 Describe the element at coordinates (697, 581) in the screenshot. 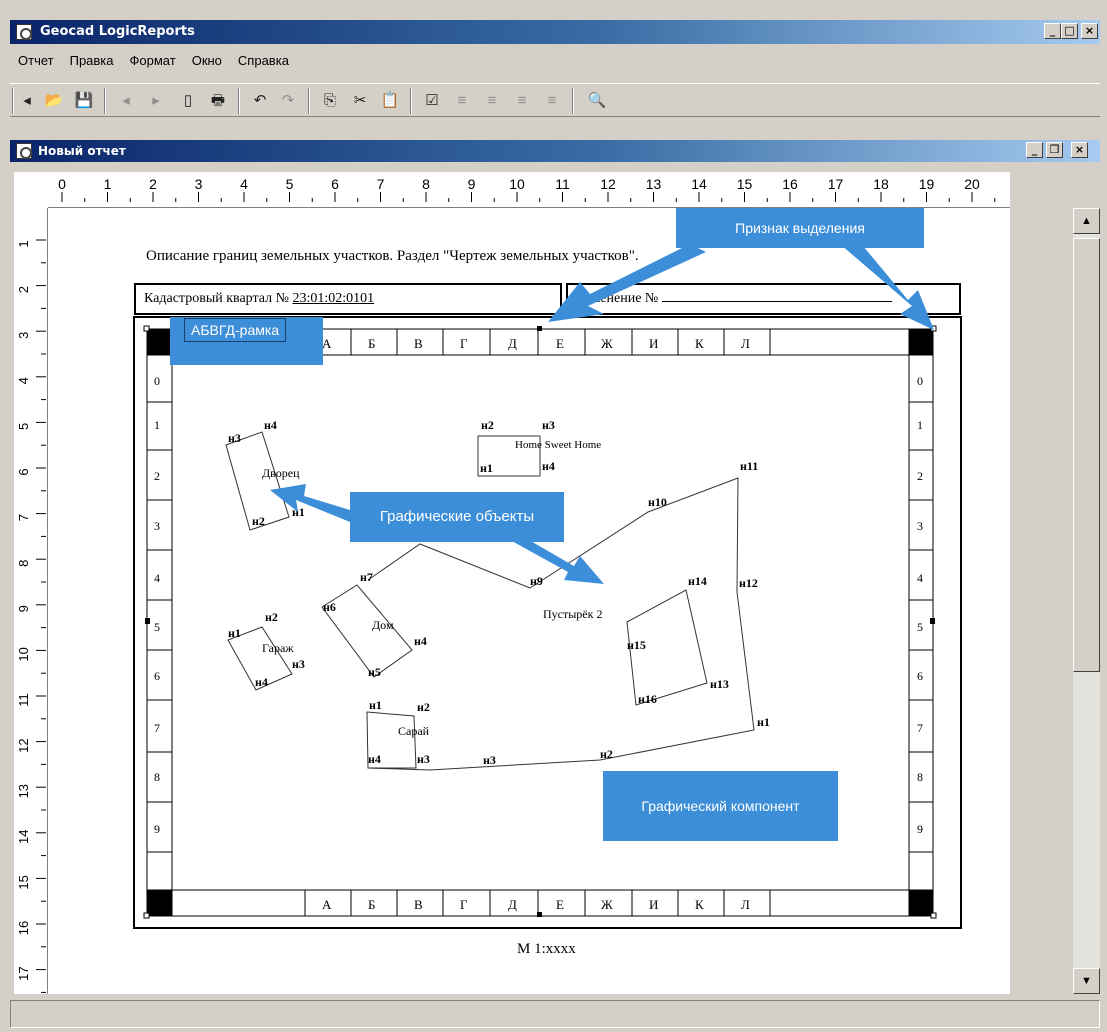

I see `point-label: н14` at that location.